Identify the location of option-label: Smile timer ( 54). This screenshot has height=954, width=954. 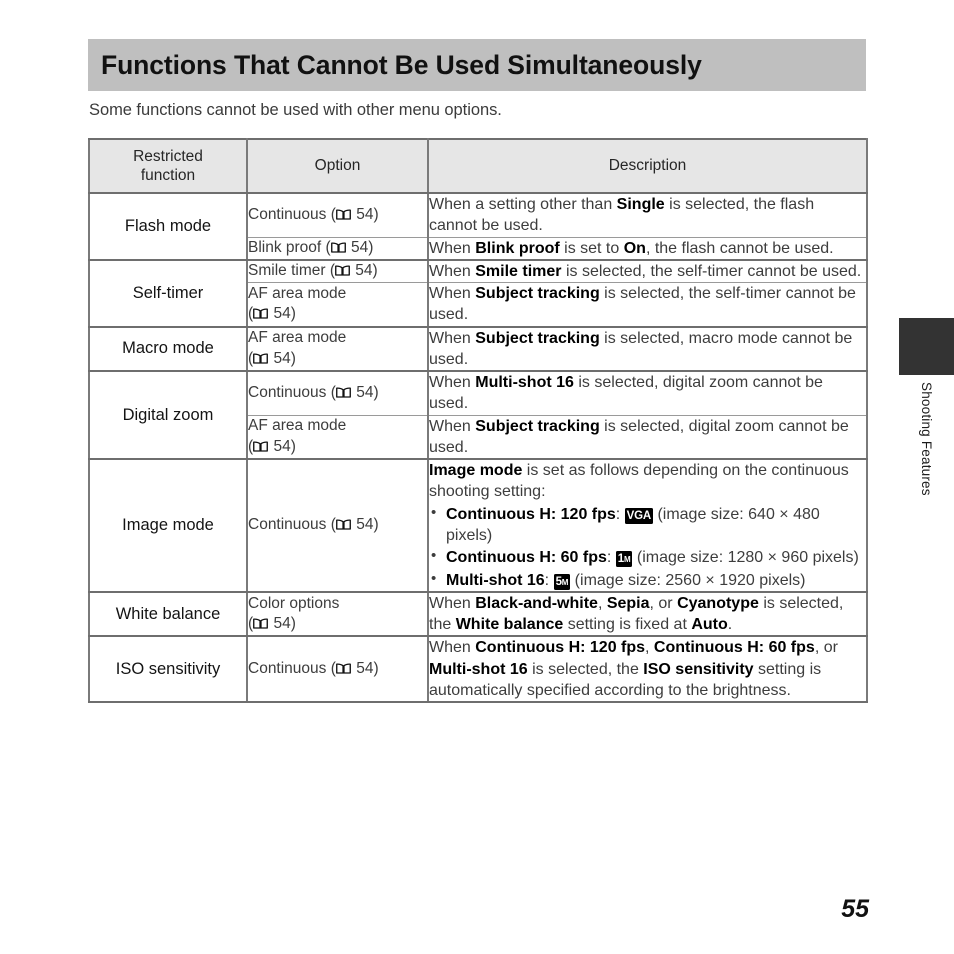
(313, 271).